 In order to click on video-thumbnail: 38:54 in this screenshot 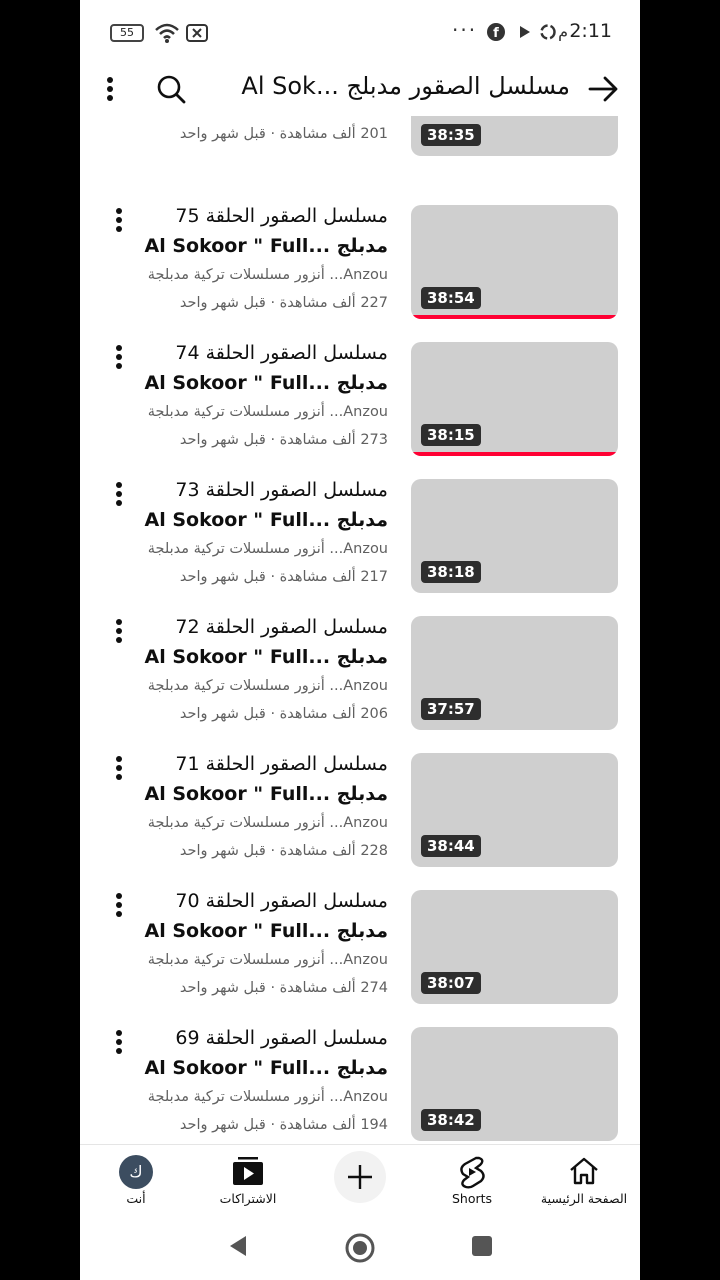, I will do `click(514, 262)`.